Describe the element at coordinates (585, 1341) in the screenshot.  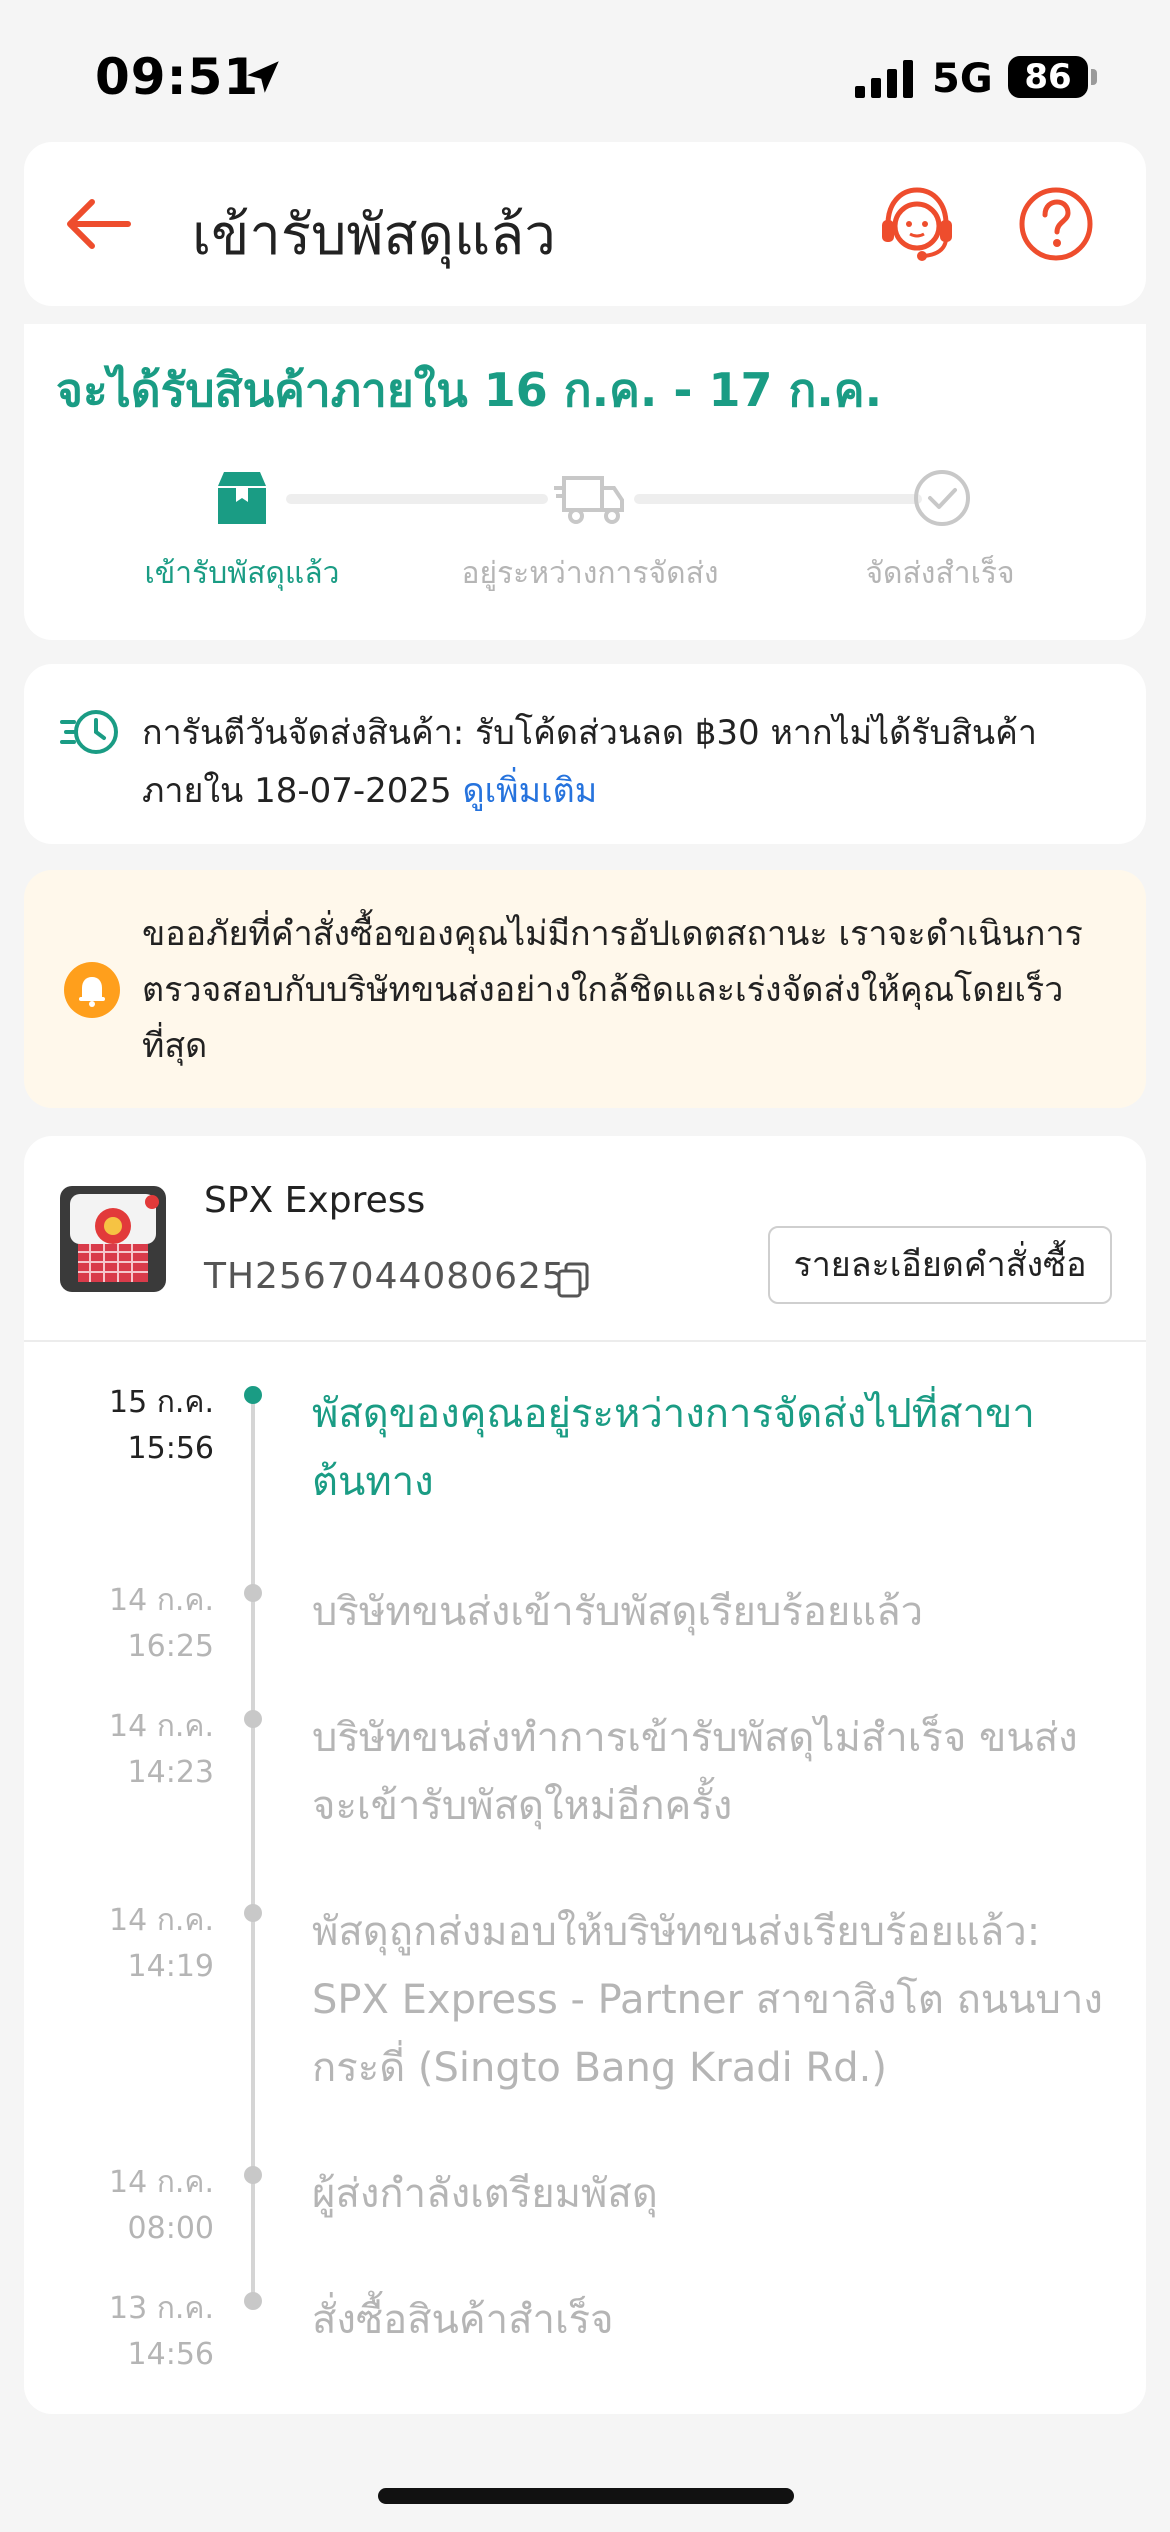
I see `divider` at that location.